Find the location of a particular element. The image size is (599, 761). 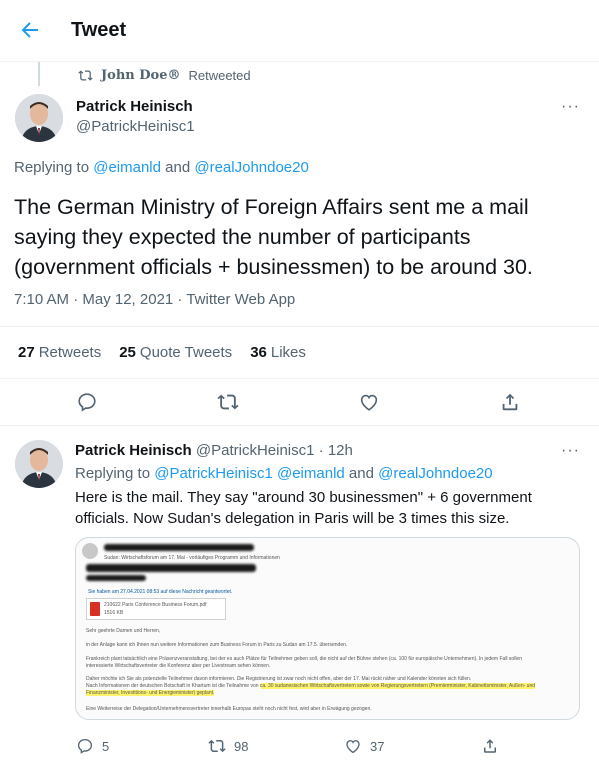

back-button is located at coordinates (31, 31).